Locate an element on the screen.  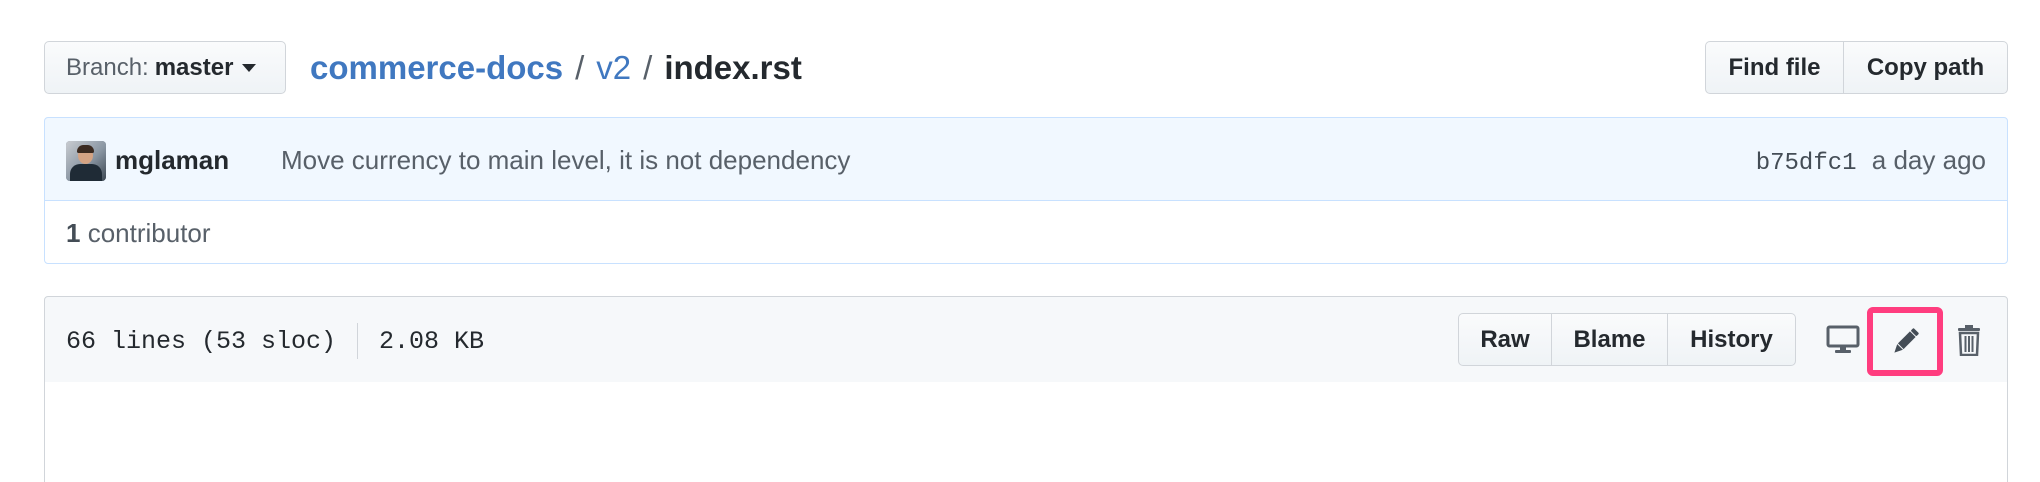
desktop-icon is located at coordinates (1843, 339).